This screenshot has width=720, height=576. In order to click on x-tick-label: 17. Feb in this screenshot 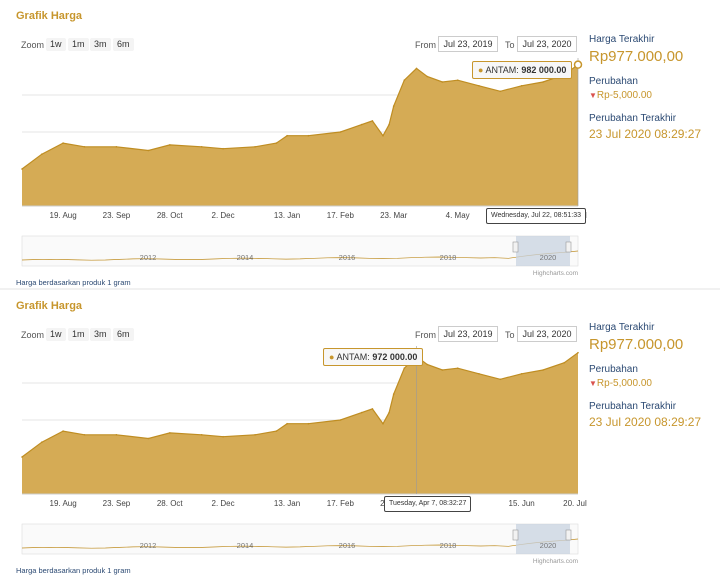, I will do `click(341, 215)`.